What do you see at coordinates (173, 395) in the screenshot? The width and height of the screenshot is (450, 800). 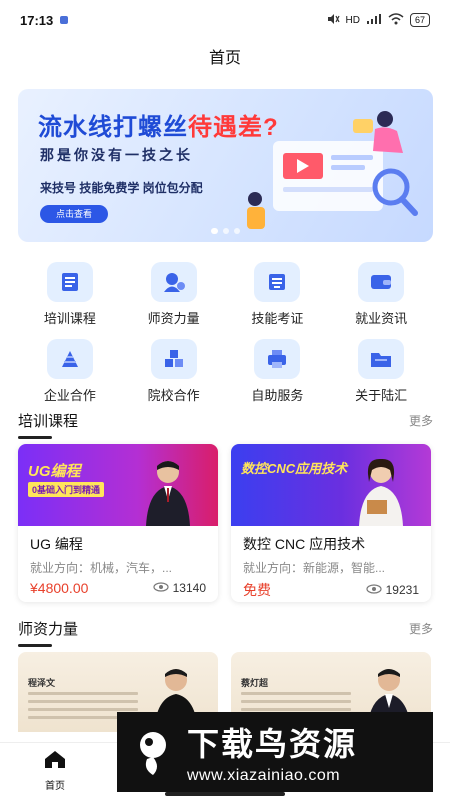 I see `menu-label: 院校合作` at bounding box center [173, 395].